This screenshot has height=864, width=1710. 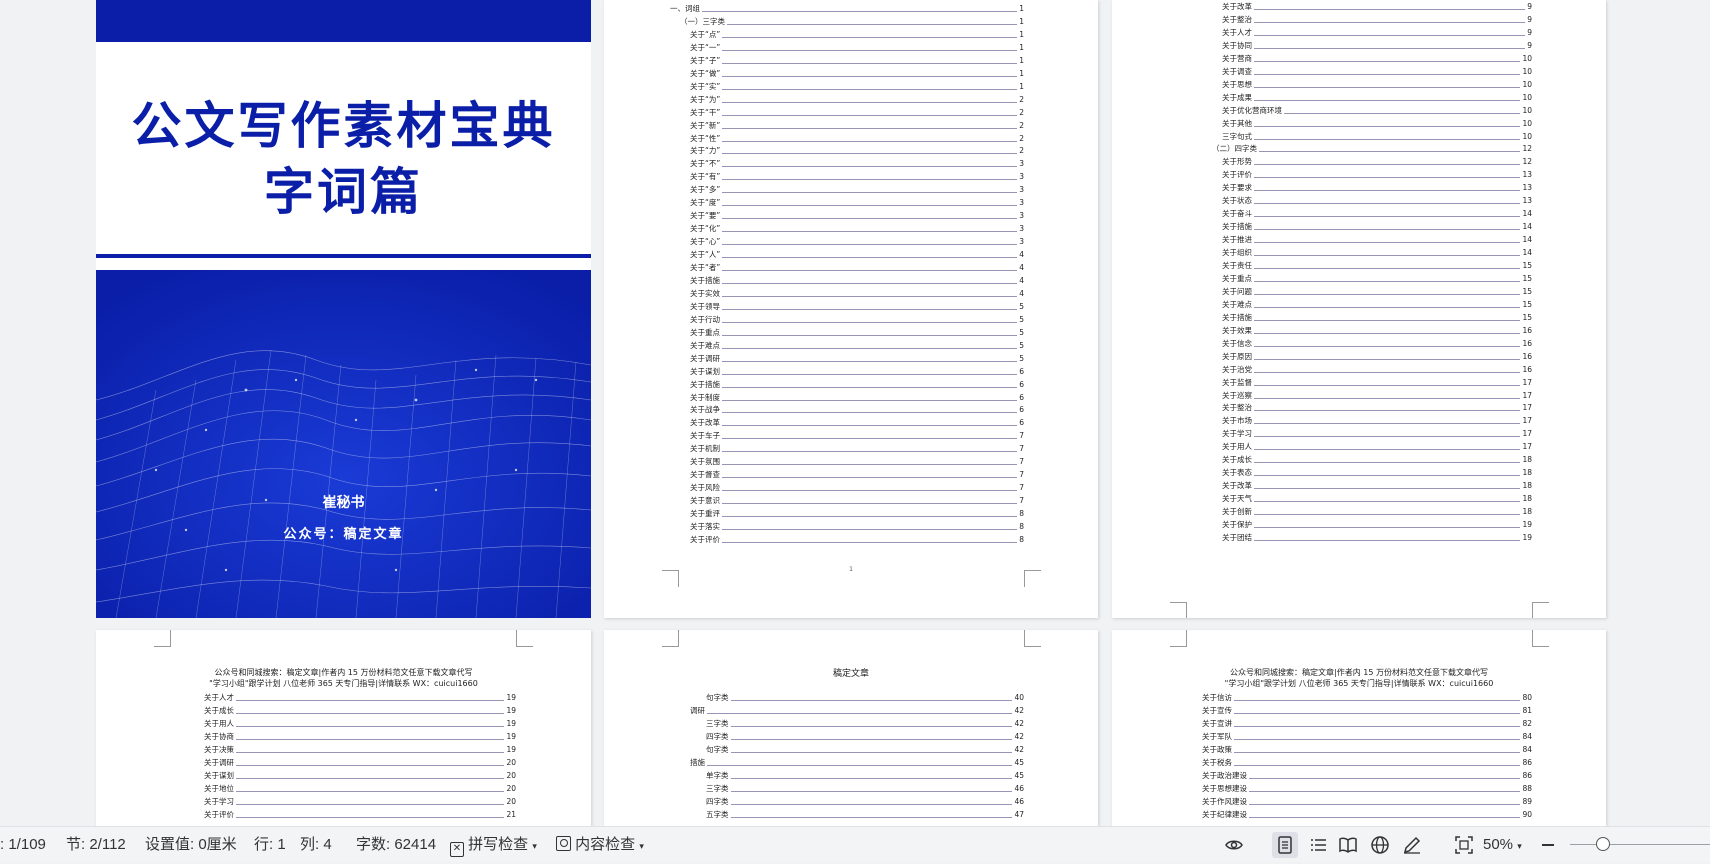 I want to click on page-indicator: : 1/109, so click(x=23, y=844).